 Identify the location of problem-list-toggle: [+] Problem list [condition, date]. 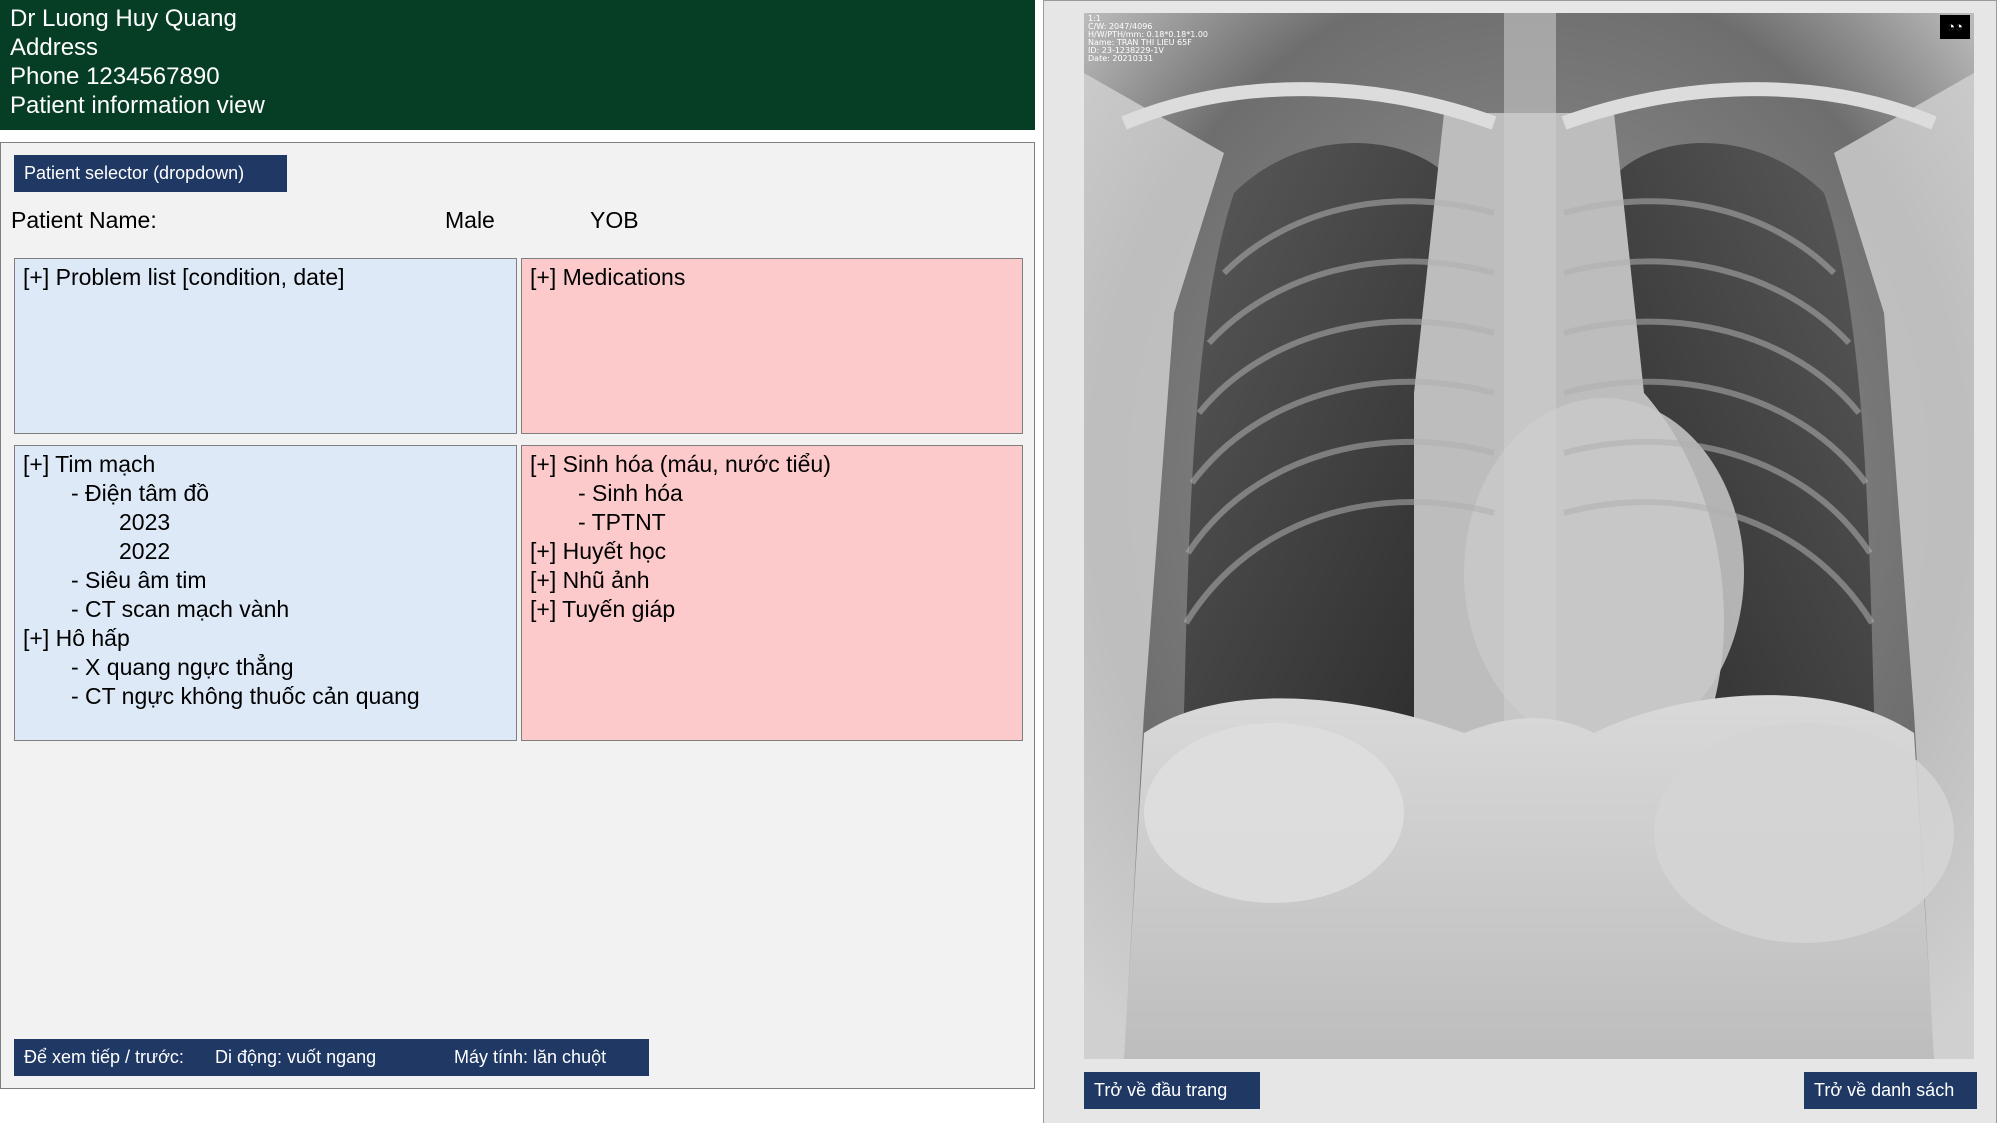
(265, 277).